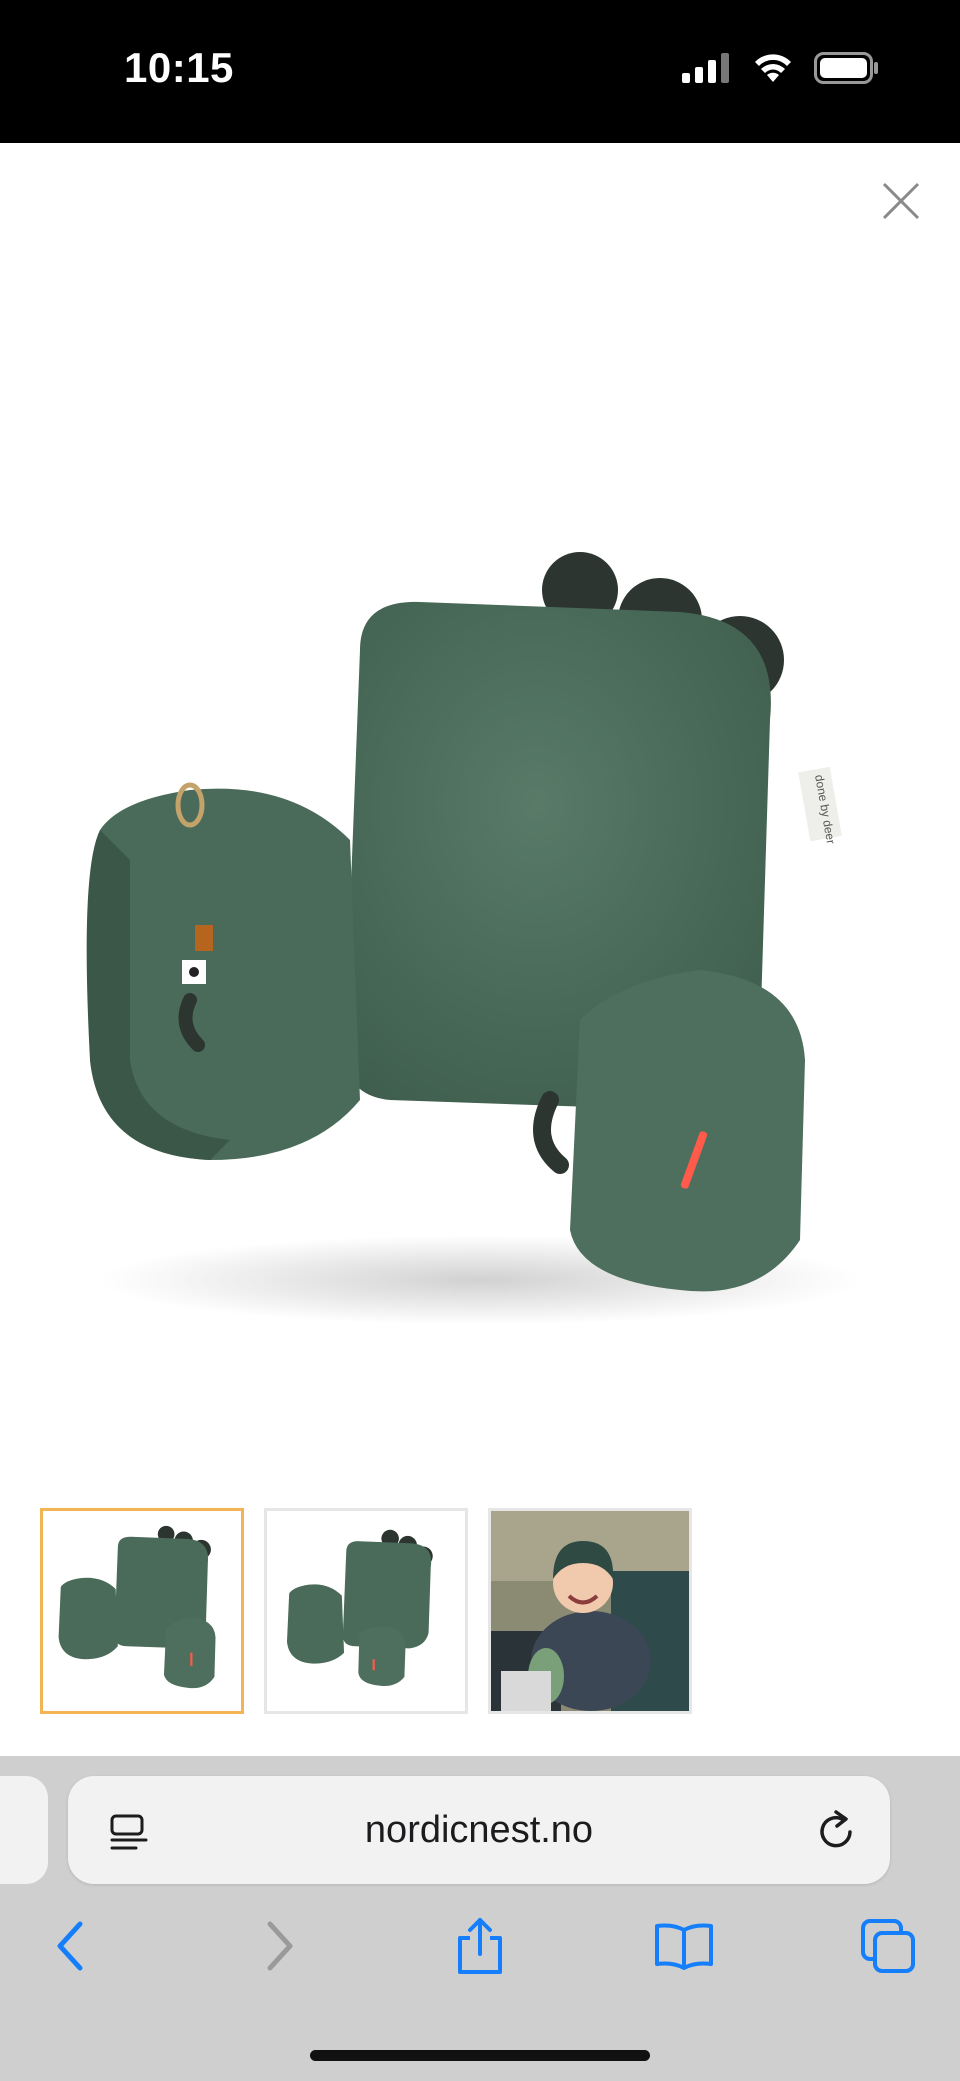  I want to click on address-bar: nordicnest.no, so click(479, 1830).